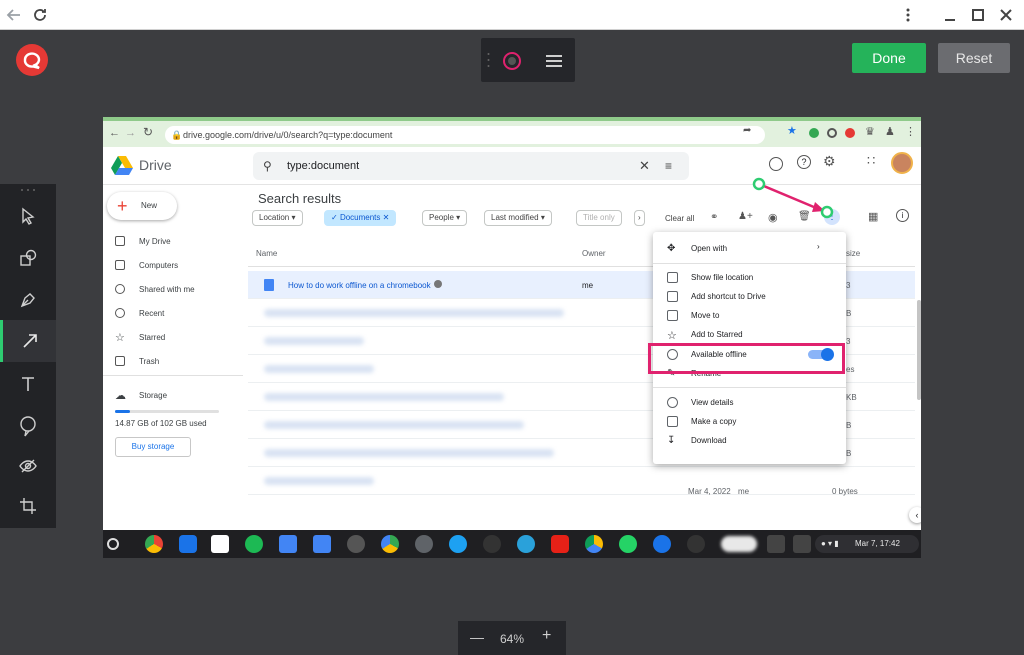 This screenshot has height=655, width=1024. I want to click on docs-alt-icon, so click(322, 544).